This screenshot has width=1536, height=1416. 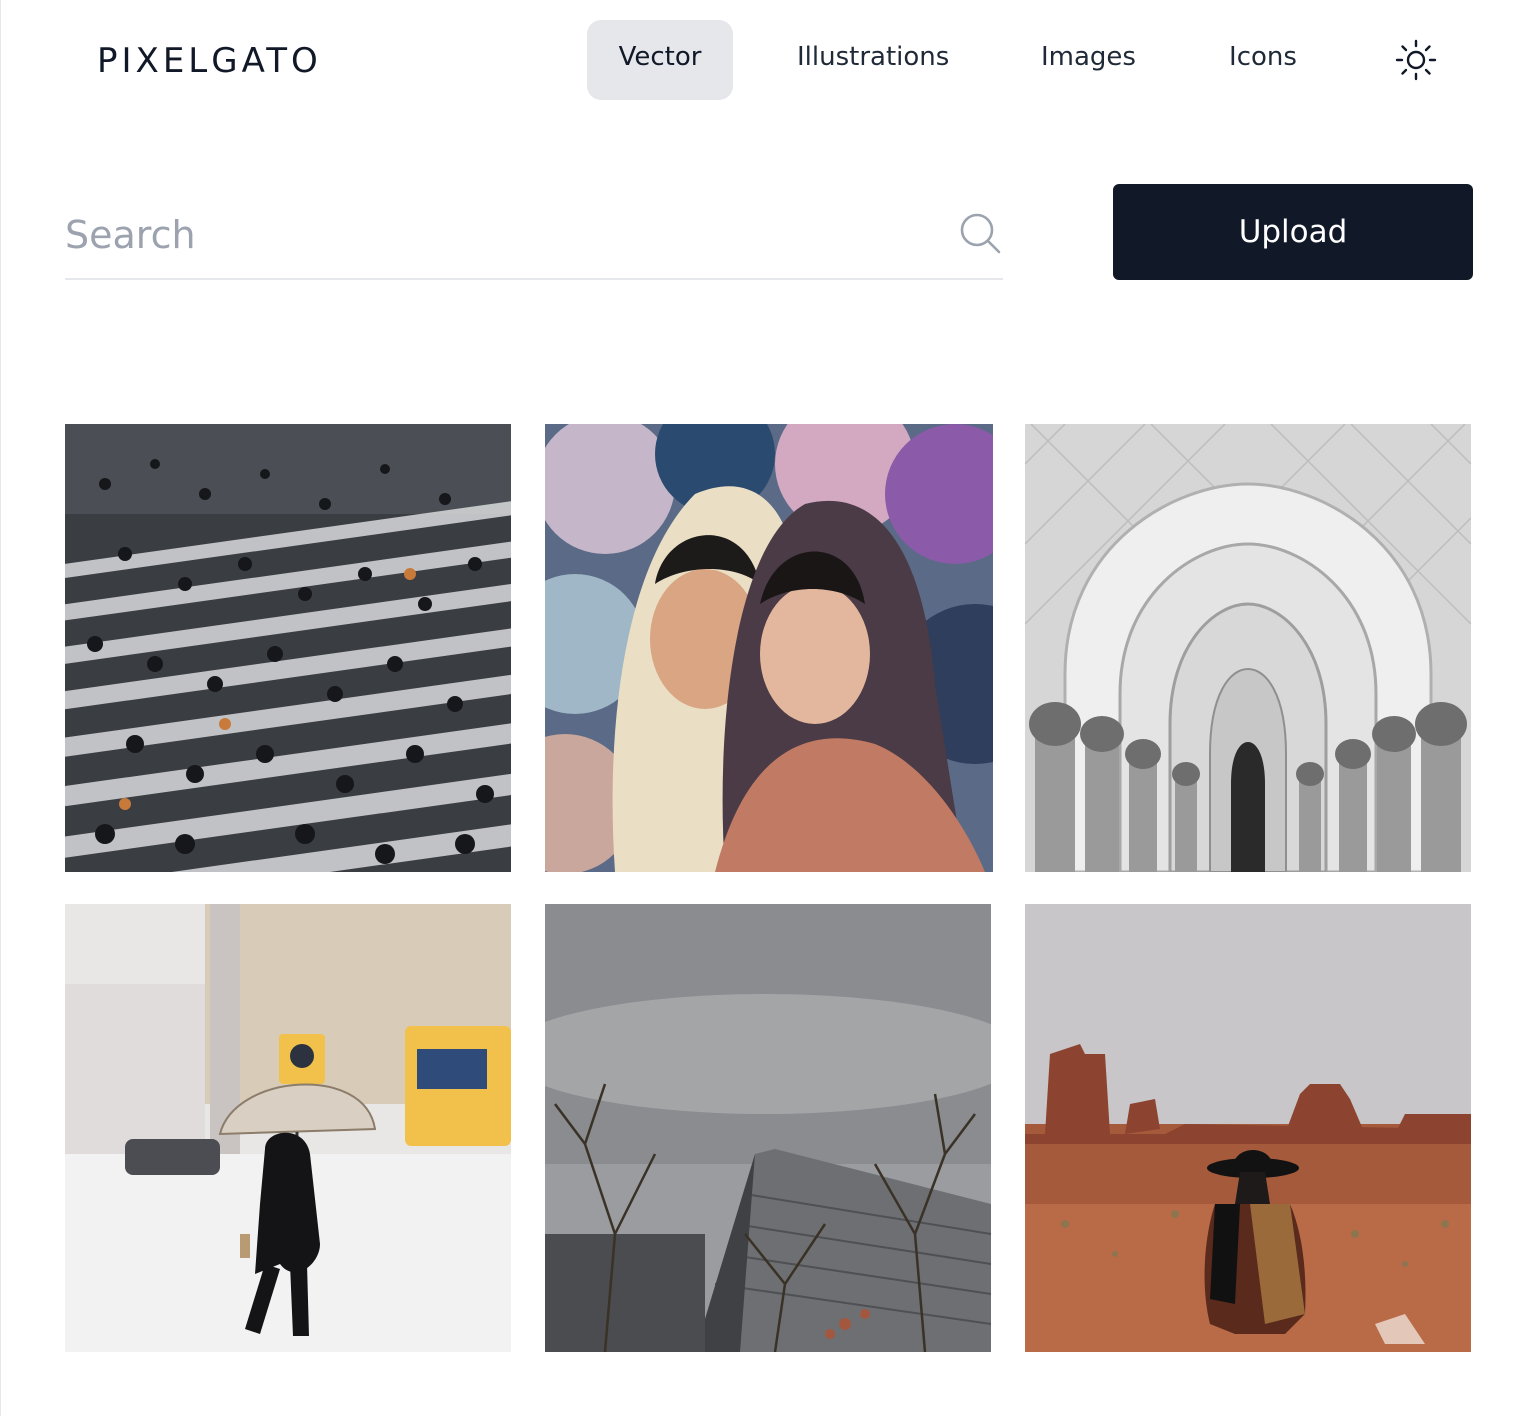 What do you see at coordinates (1293, 232) in the screenshot?
I see `upload-button: Upload` at bounding box center [1293, 232].